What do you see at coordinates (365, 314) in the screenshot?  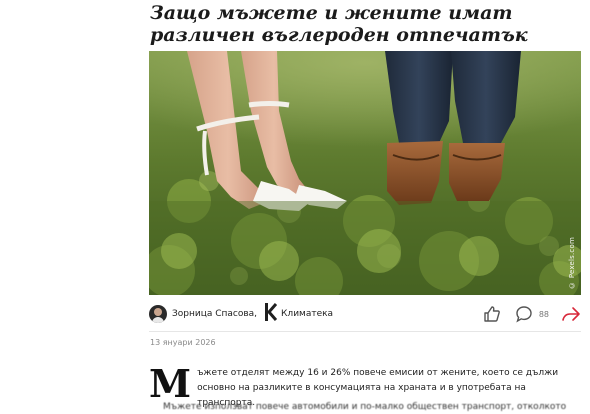 I see `article-meta-row: Зорница Спасова, Климатека 88` at bounding box center [365, 314].